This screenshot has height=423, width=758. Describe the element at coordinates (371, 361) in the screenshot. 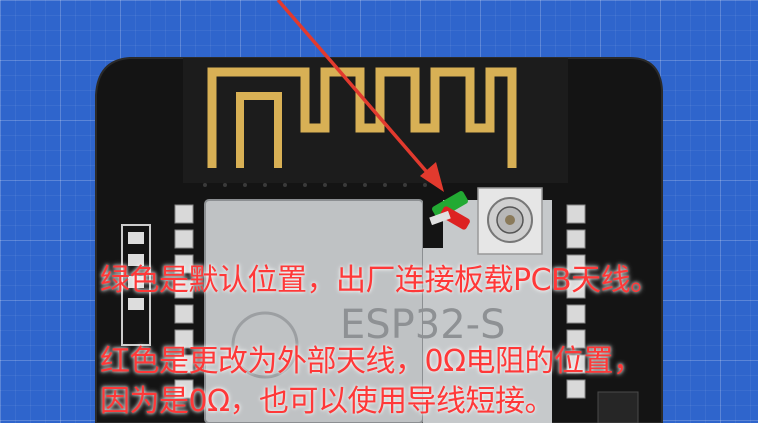

I see `caption-line-2: 红色是更改为外部天线，0Ω电阻的位置，` at that location.